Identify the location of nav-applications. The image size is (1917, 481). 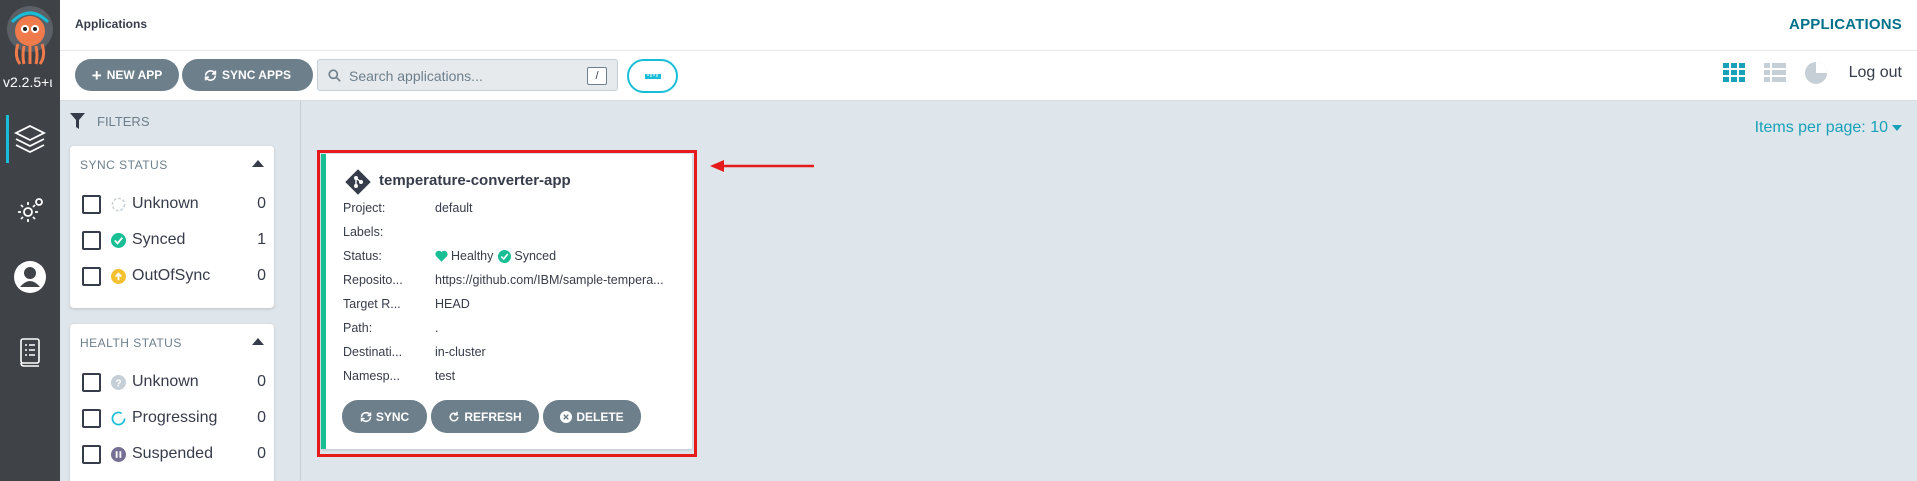
(30, 139).